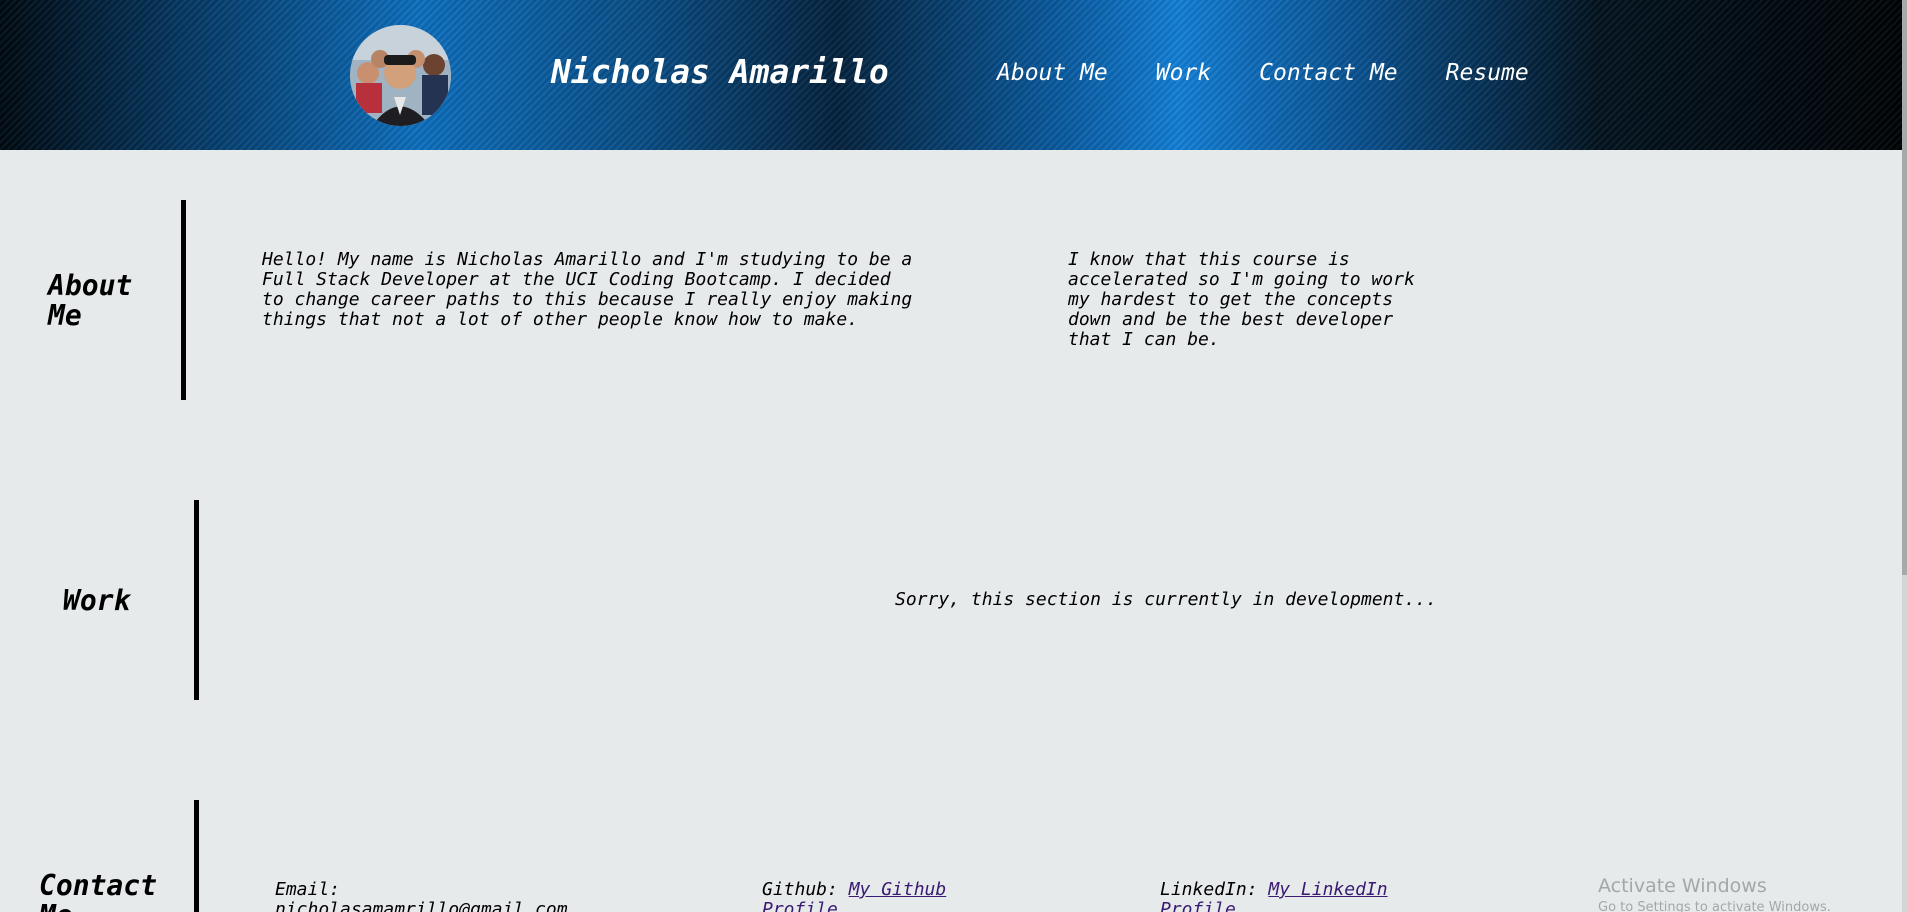  Describe the element at coordinates (90, 300) in the screenshot. I see `about-heading: About Me` at that location.